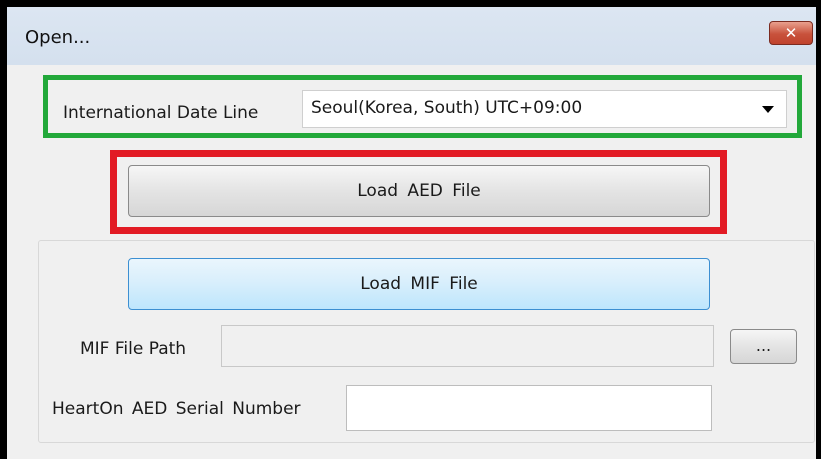  What do you see at coordinates (161, 113) in the screenshot?
I see `timezone-label: International Date Line` at bounding box center [161, 113].